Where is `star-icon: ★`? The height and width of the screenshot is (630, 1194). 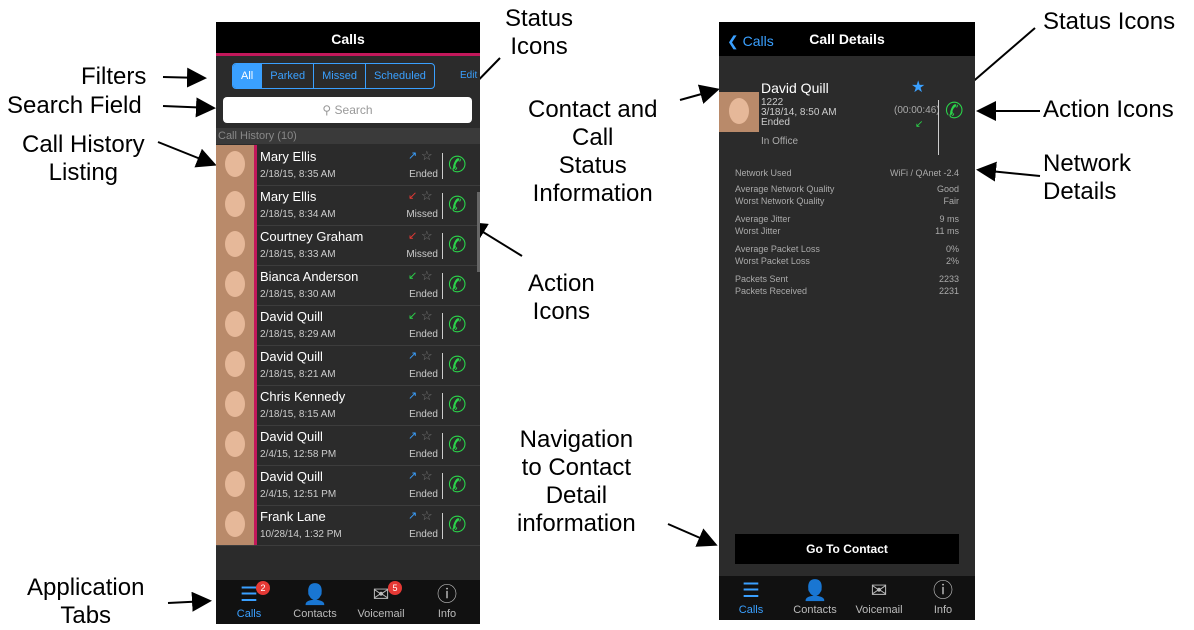 star-icon: ★ is located at coordinates (918, 87).